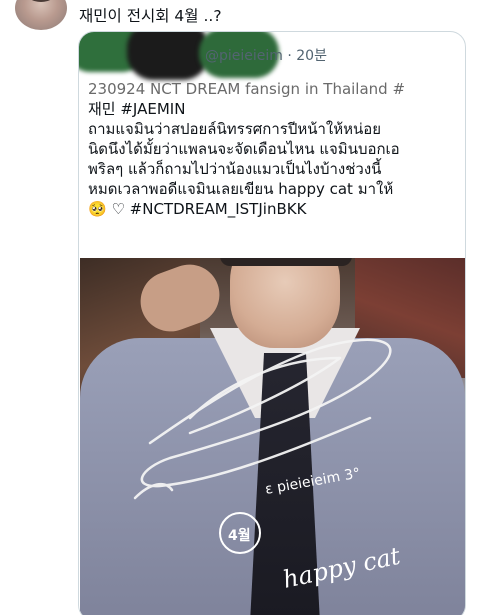  What do you see at coordinates (150, 16) in the screenshot?
I see `post-text: 재민이 전시회 4월 ..?` at bounding box center [150, 16].